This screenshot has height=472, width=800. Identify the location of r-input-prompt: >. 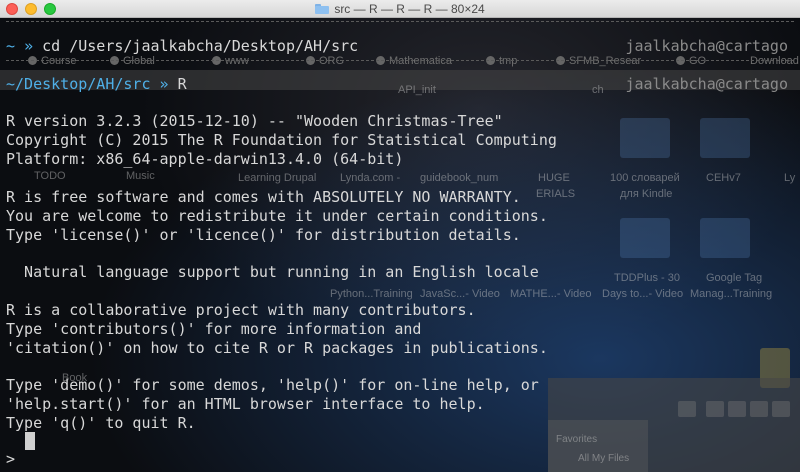
(11, 459).